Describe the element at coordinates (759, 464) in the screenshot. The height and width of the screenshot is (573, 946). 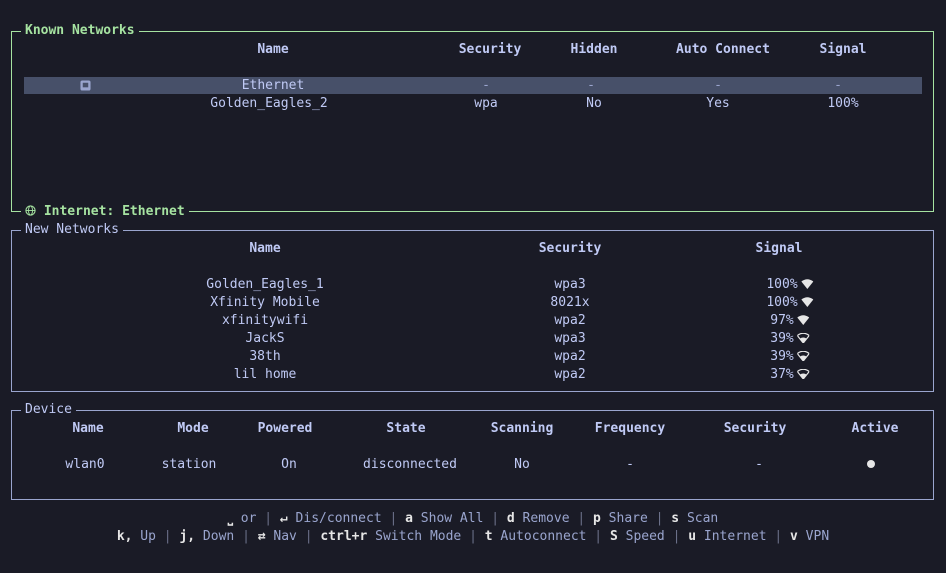
I see `device-cell-security: -` at that location.